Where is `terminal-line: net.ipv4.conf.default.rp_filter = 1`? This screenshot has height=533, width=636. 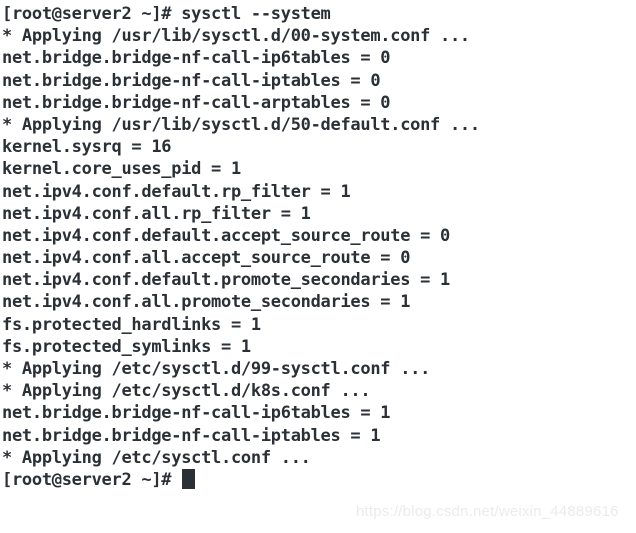
terminal-line: net.ipv4.conf.default.rp_filter = 1 is located at coordinates (176, 191).